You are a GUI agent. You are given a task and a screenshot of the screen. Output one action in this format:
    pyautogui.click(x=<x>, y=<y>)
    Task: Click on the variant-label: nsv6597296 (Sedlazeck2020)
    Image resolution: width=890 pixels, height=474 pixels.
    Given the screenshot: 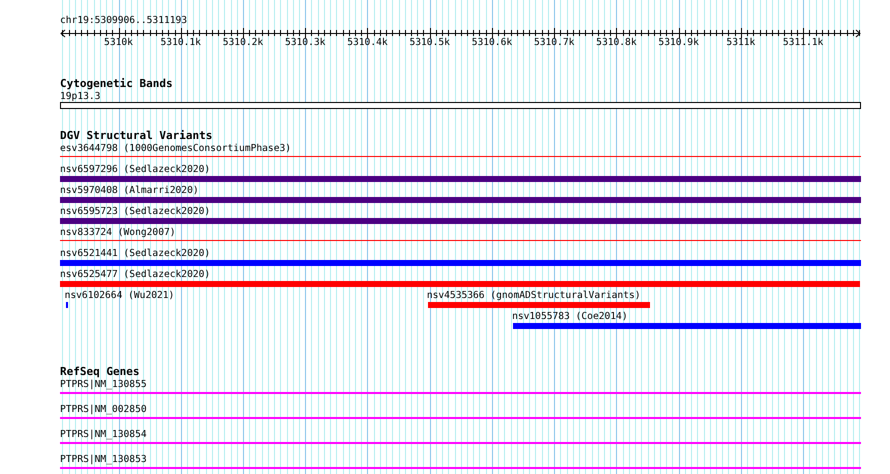 What is the action you would take?
    pyautogui.click(x=135, y=169)
    